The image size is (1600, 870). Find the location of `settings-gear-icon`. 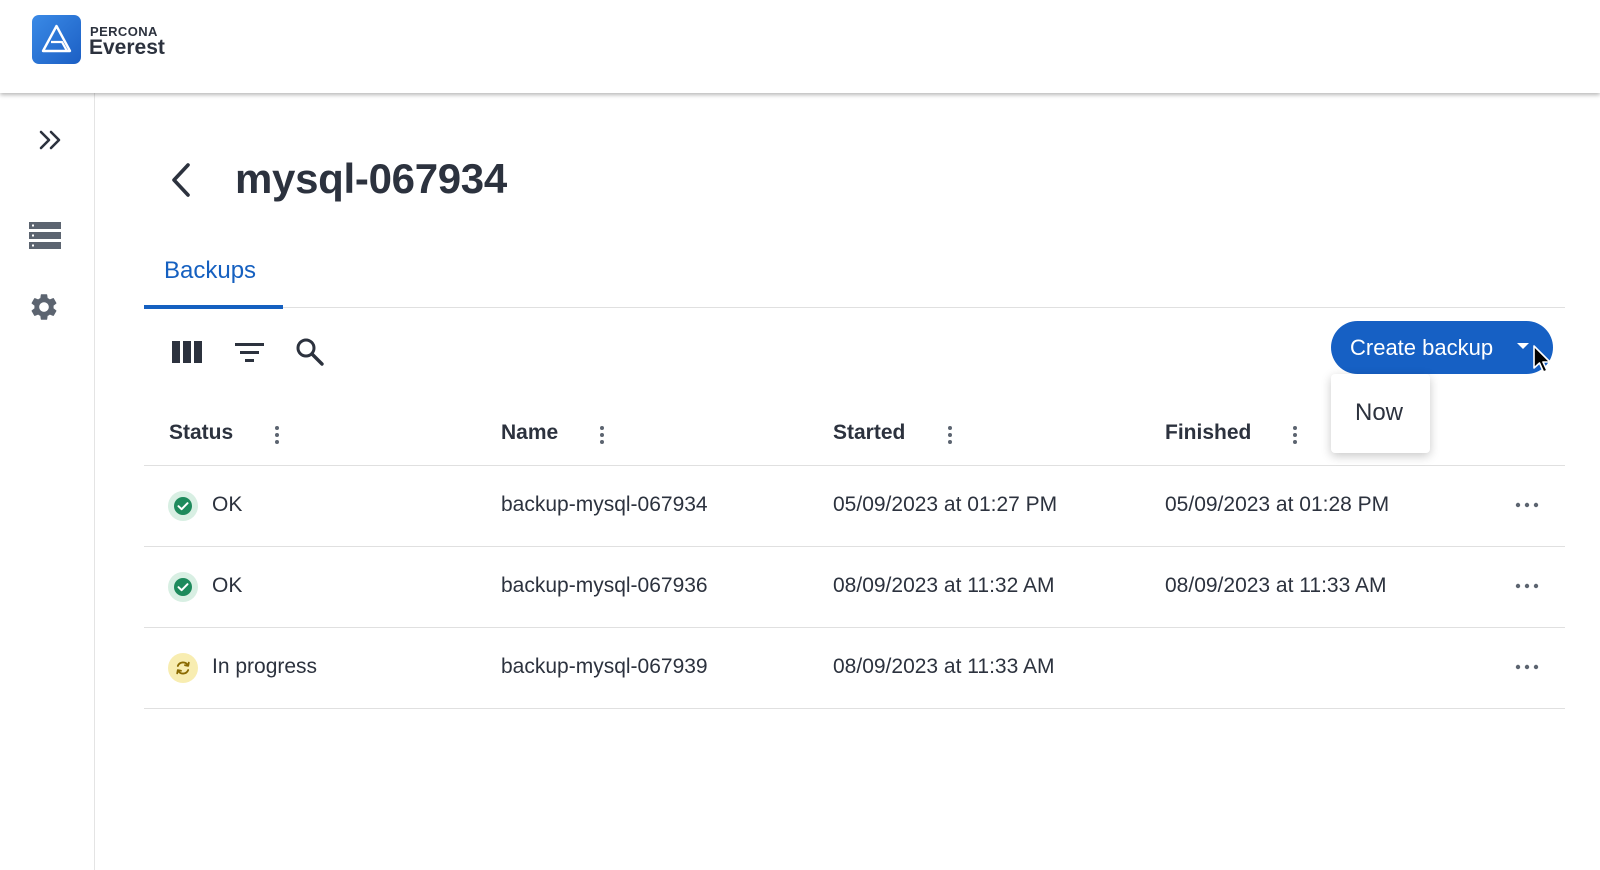

settings-gear-icon is located at coordinates (44, 309).